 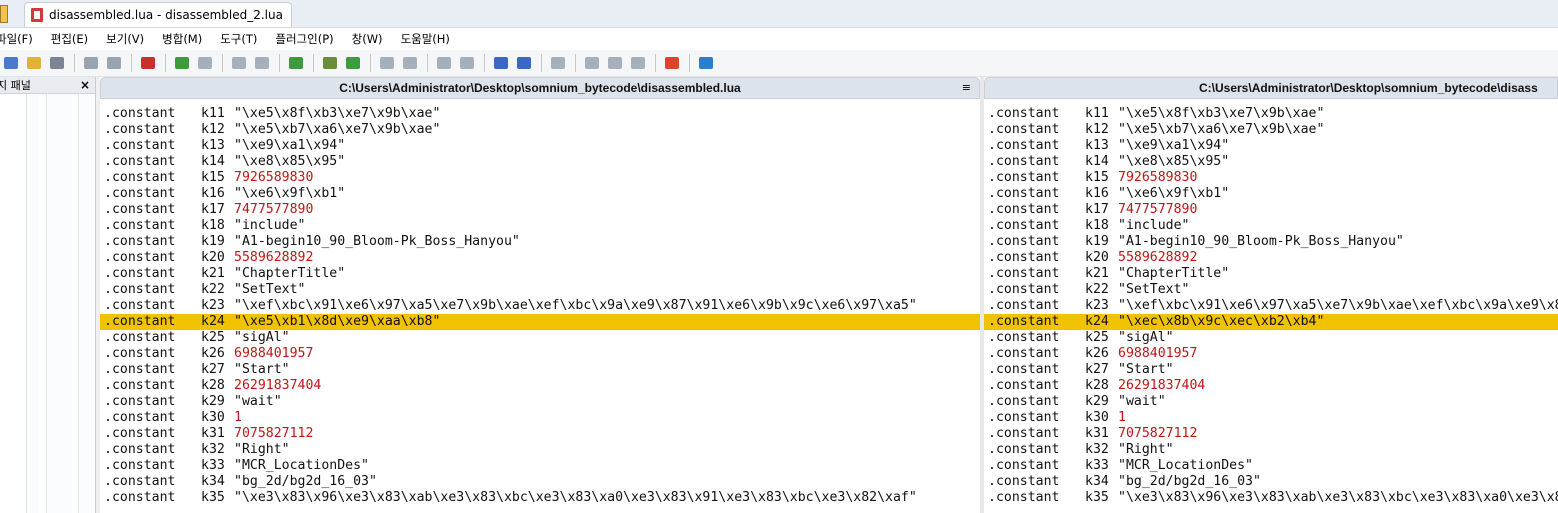 I want to click on all-left-button, so click(x=524, y=63).